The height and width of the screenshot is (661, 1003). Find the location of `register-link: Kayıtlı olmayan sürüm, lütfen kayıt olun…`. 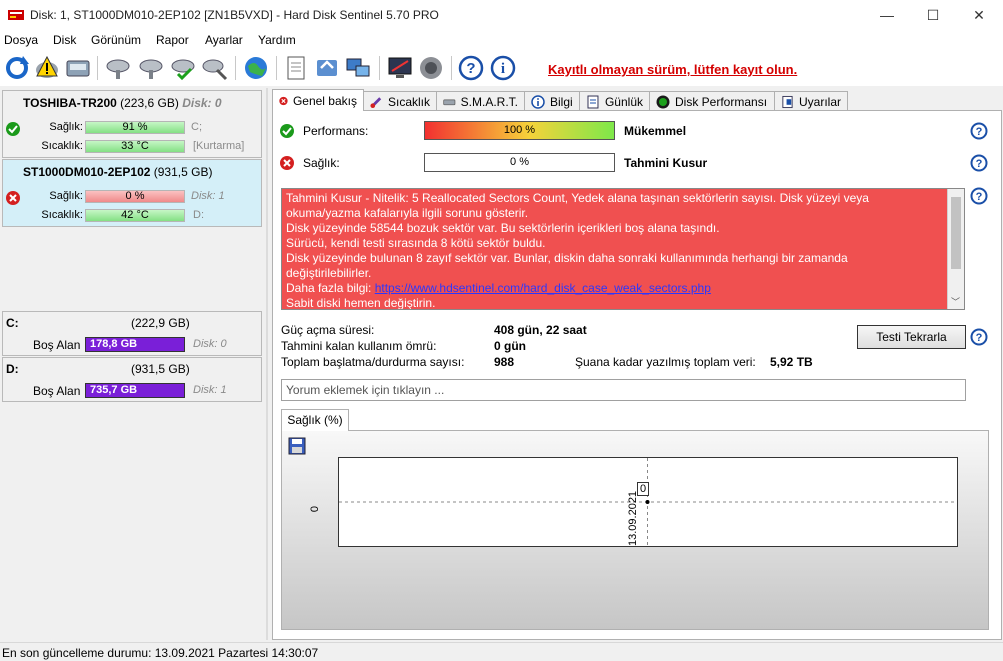

register-link: Kayıtlı olmayan sürüm, lütfen kayıt olun… is located at coordinates (672, 69).